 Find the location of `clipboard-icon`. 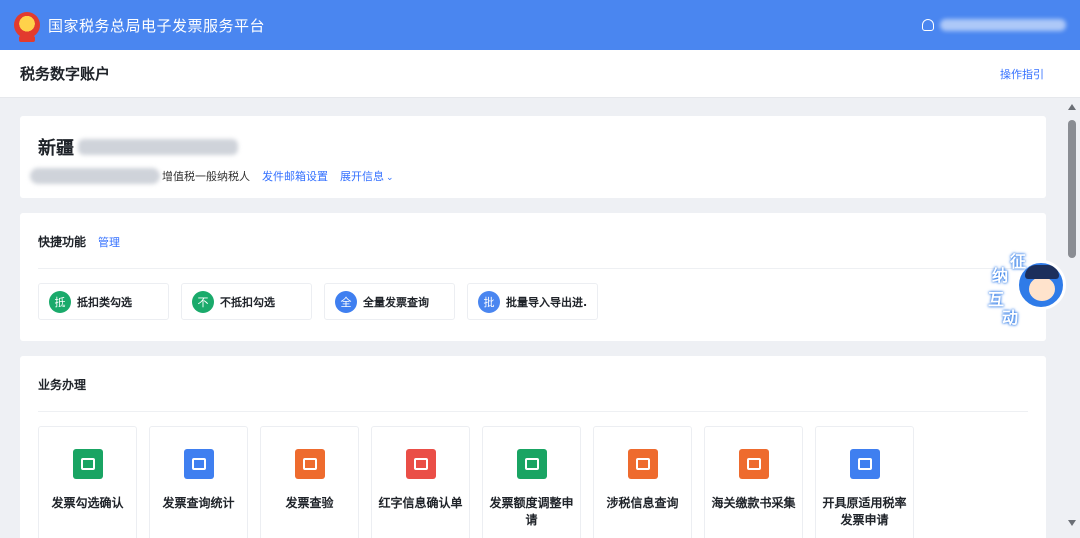

clipboard-icon is located at coordinates (864, 464).